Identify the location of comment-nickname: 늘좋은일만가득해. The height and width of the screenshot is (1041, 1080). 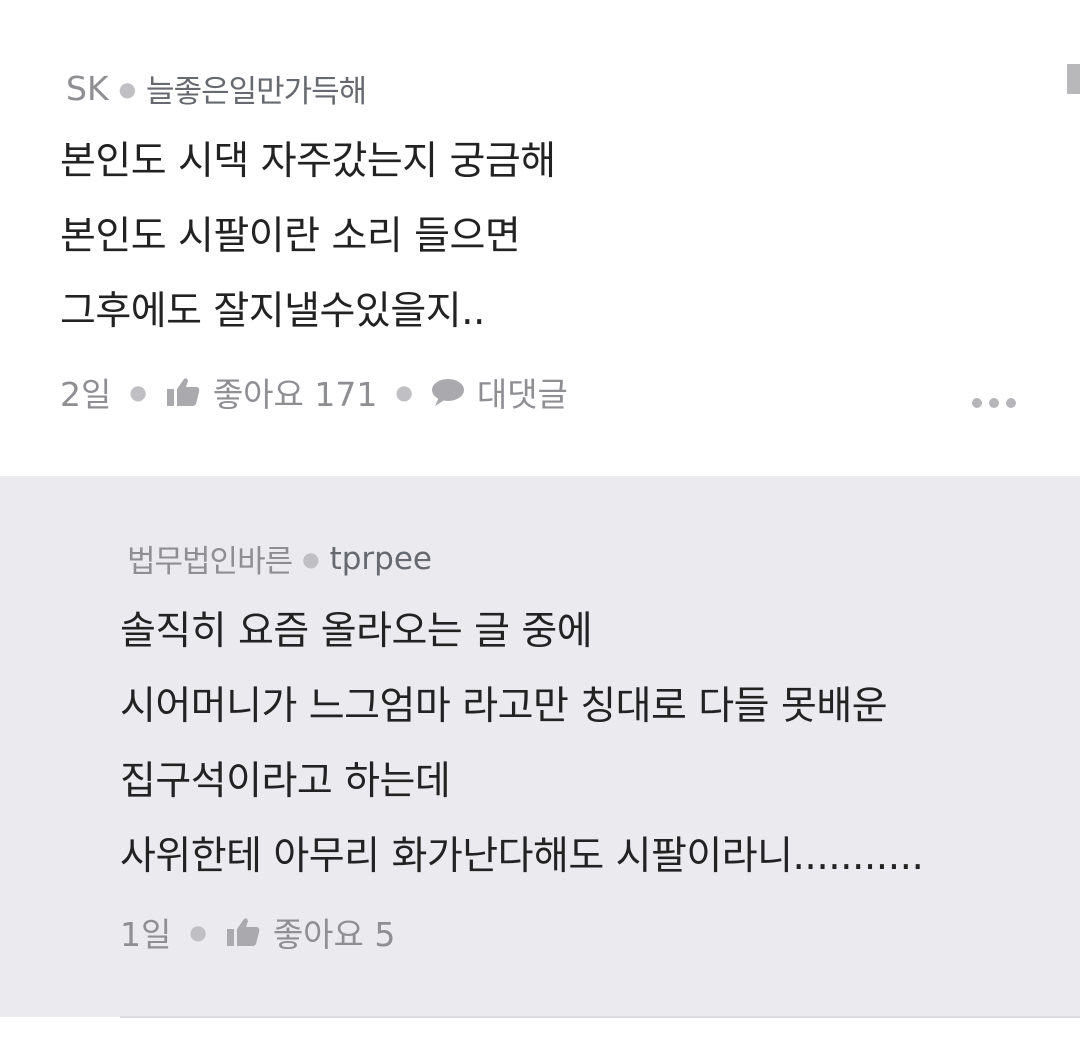
(256, 88).